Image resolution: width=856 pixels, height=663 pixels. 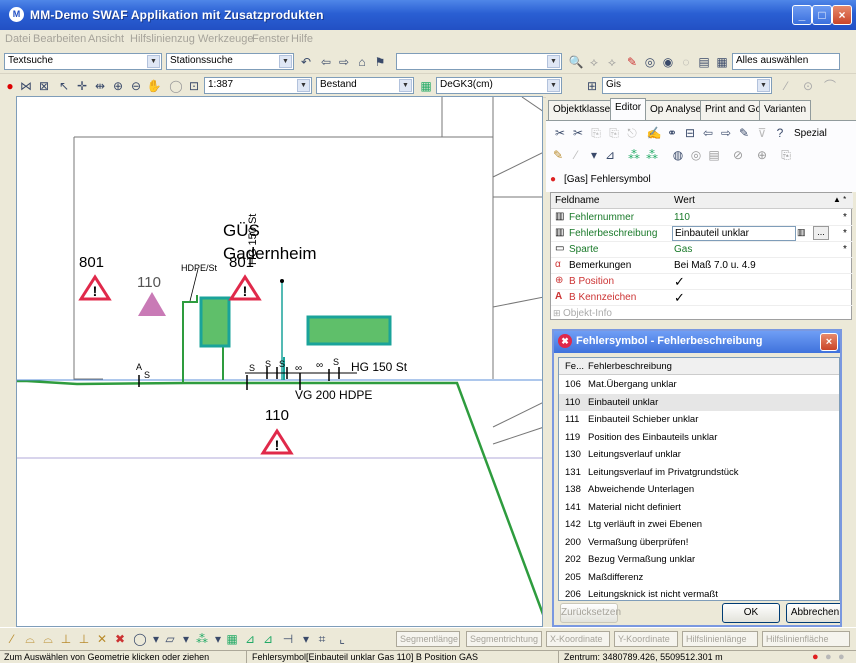 What do you see at coordinates (306, 639) in the screenshot?
I see `angle-dropdown-icon: ▾` at bounding box center [306, 639].